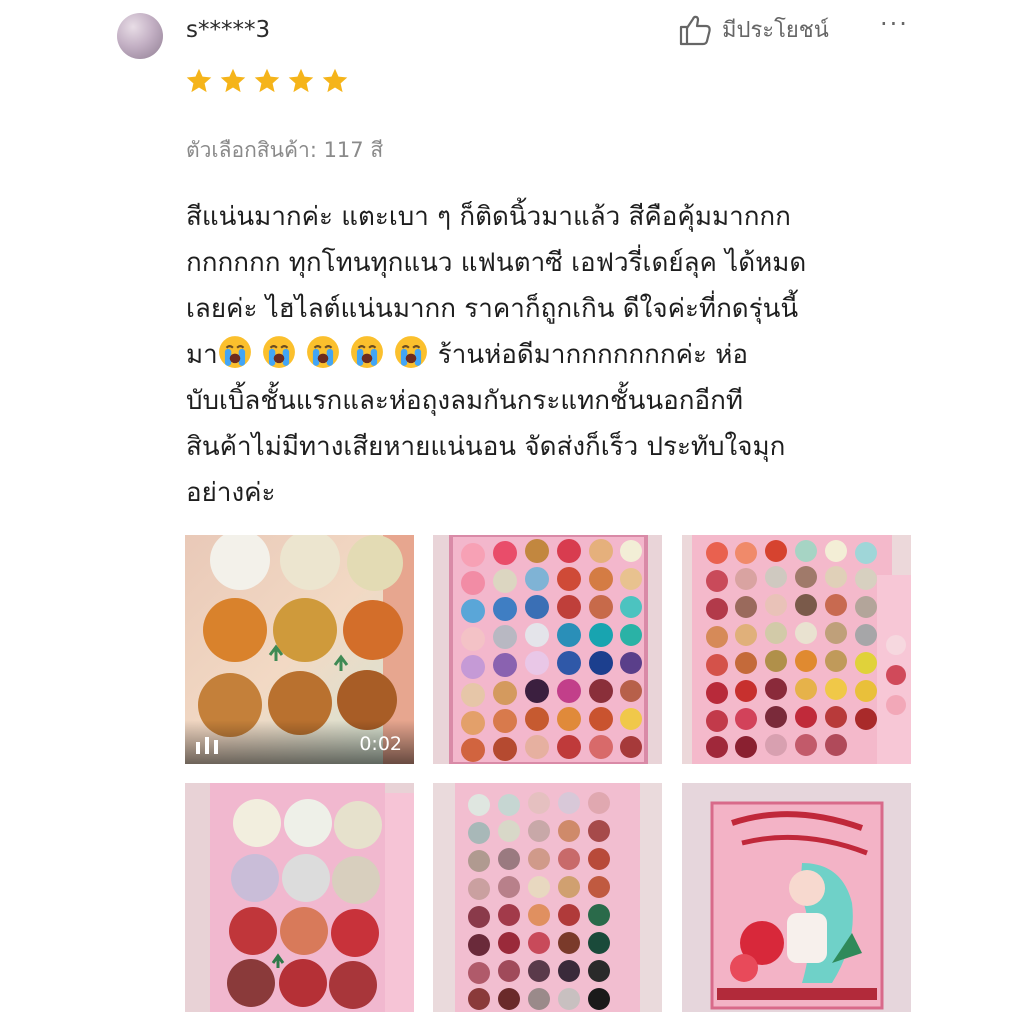 The width and height of the screenshot is (1024, 1024). Describe the element at coordinates (380, 744) in the screenshot. I see `video-duration: 0:02` at that location.